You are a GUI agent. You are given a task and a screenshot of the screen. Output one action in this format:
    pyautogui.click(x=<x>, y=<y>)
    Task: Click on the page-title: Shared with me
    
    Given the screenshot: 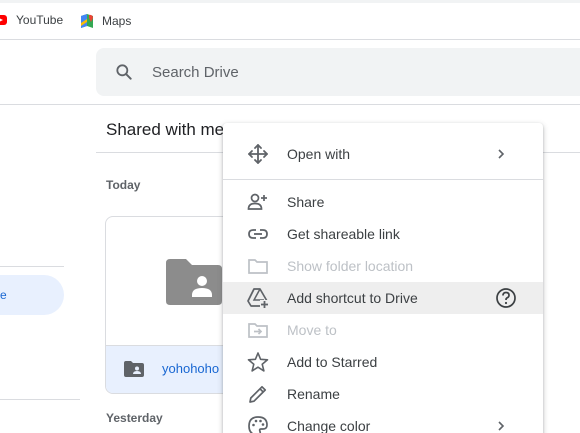 What is the action you would take?
    pyautogui.click(x=165, y=130)
    